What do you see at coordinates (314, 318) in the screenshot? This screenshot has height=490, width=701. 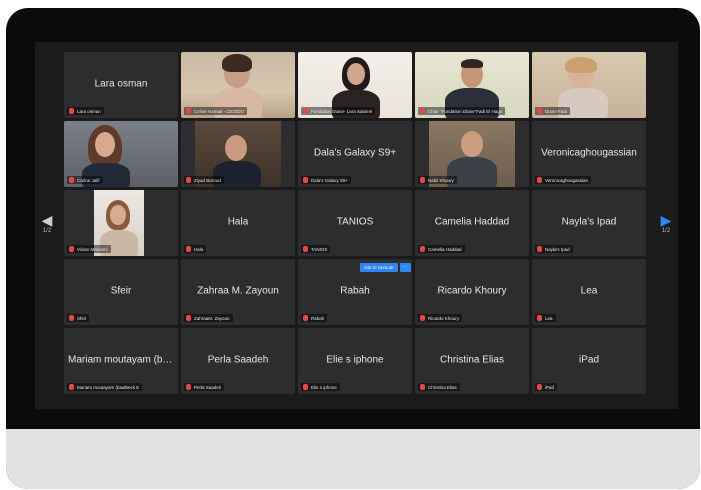 I see `participant-caption: Rabah` at bounding box center [314, 318].